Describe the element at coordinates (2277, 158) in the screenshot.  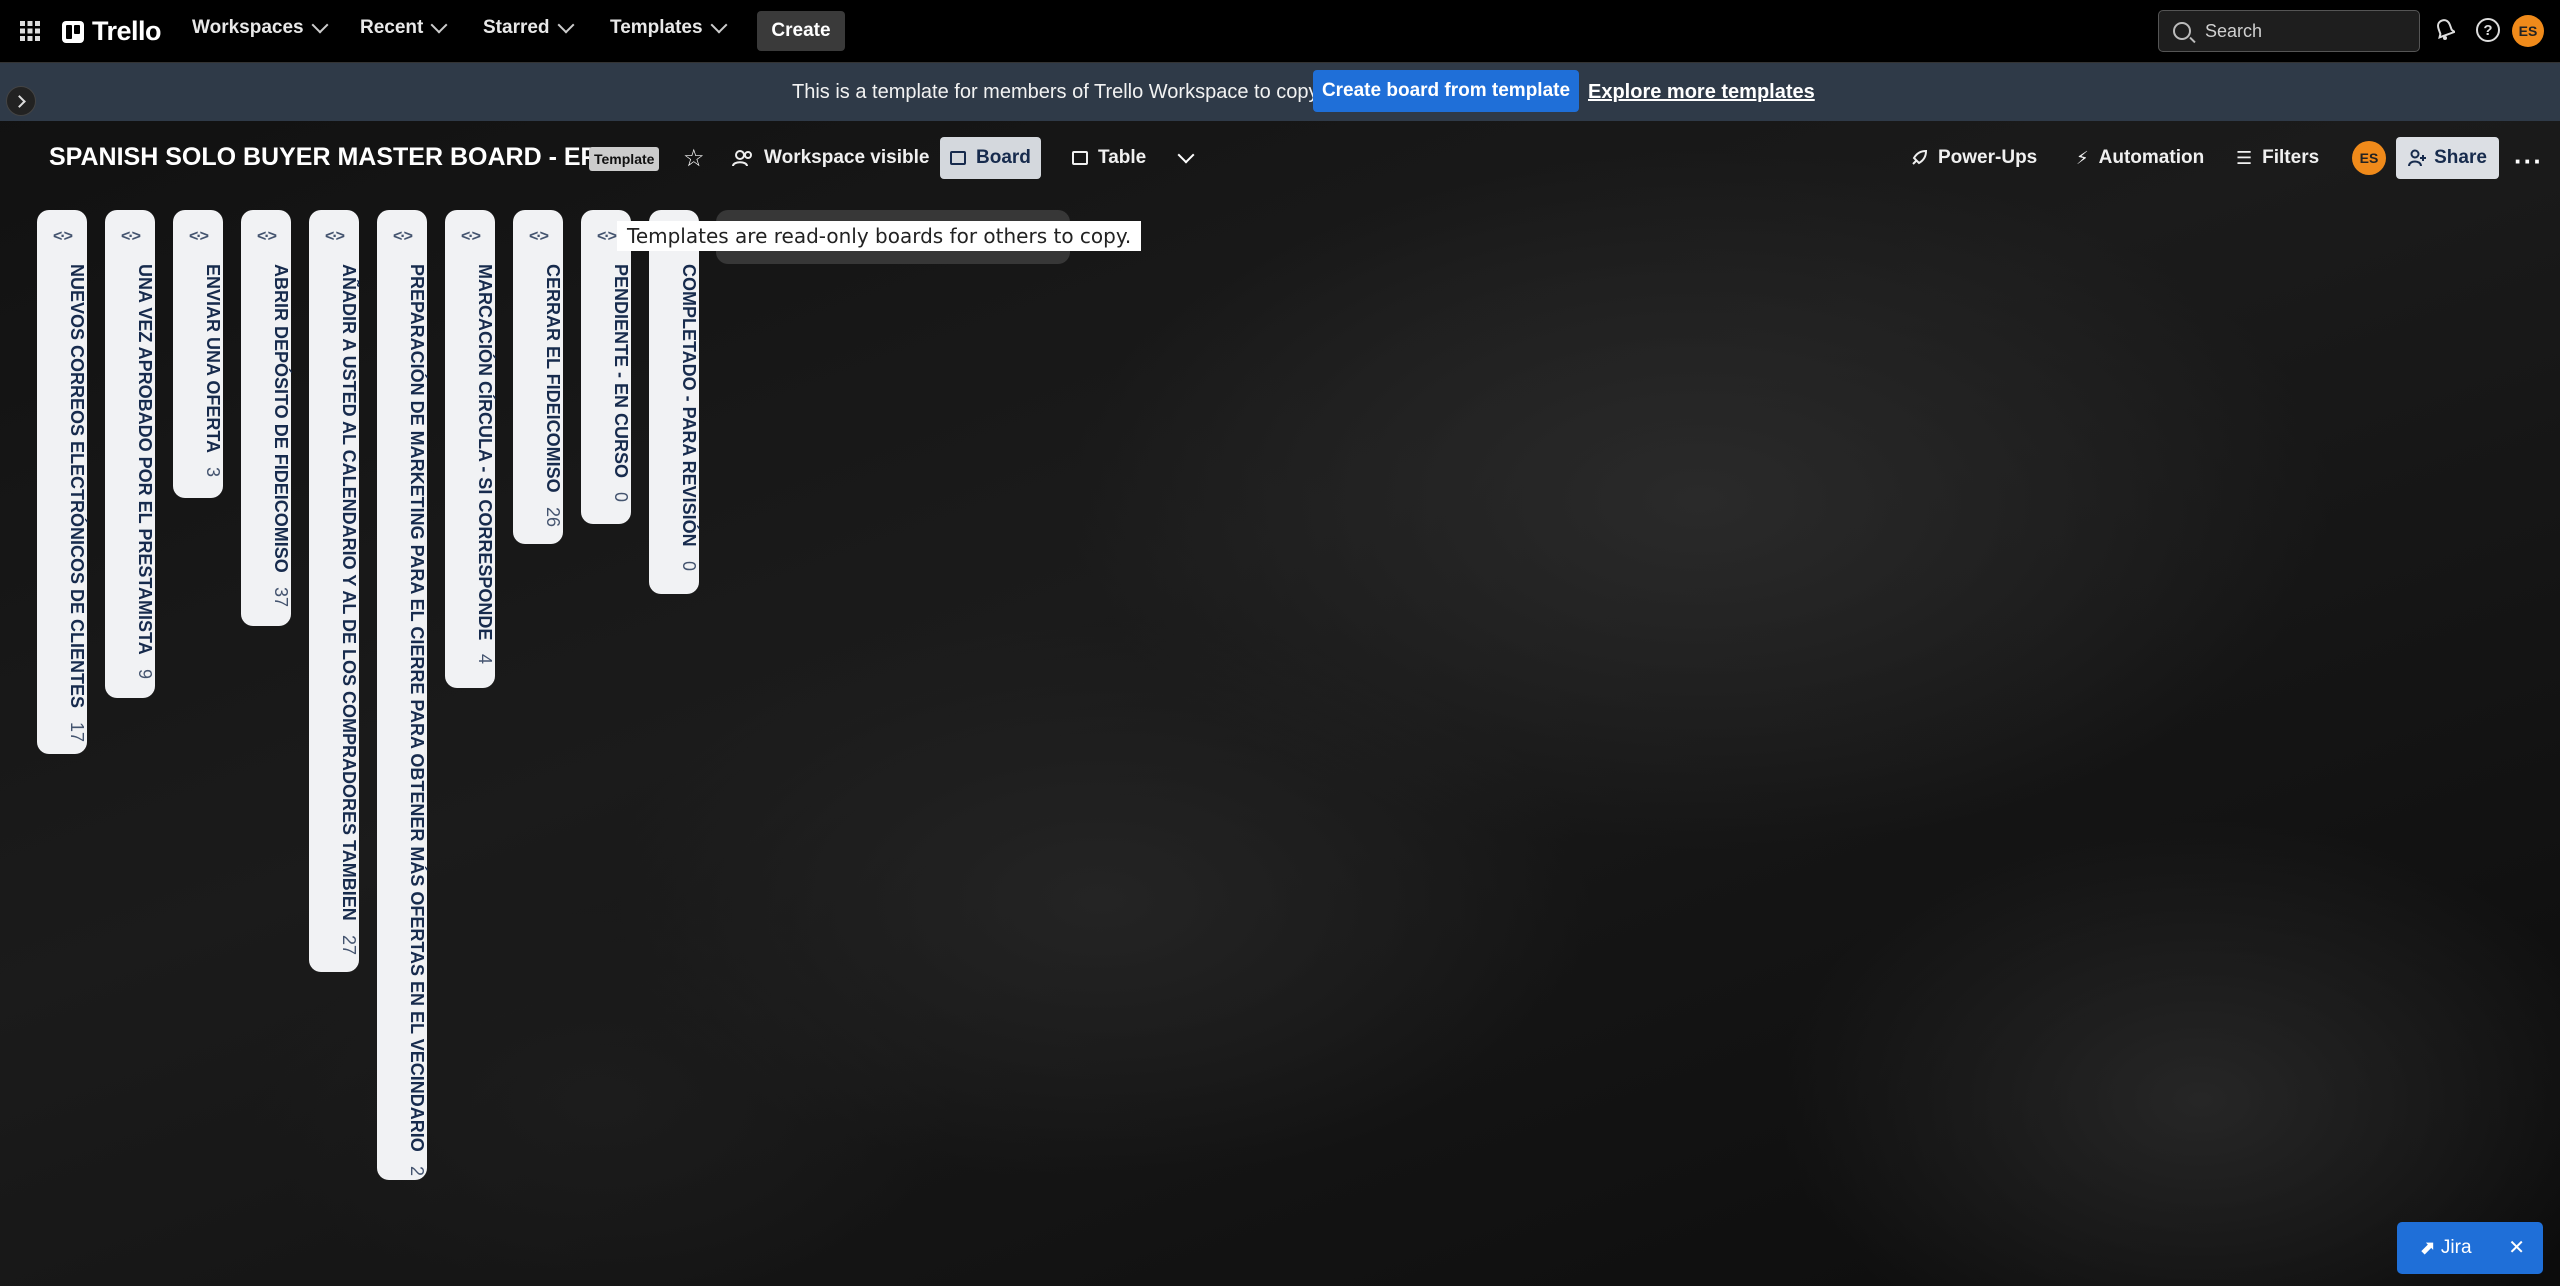
I see `filters-button: ☰ Filters` at that location.